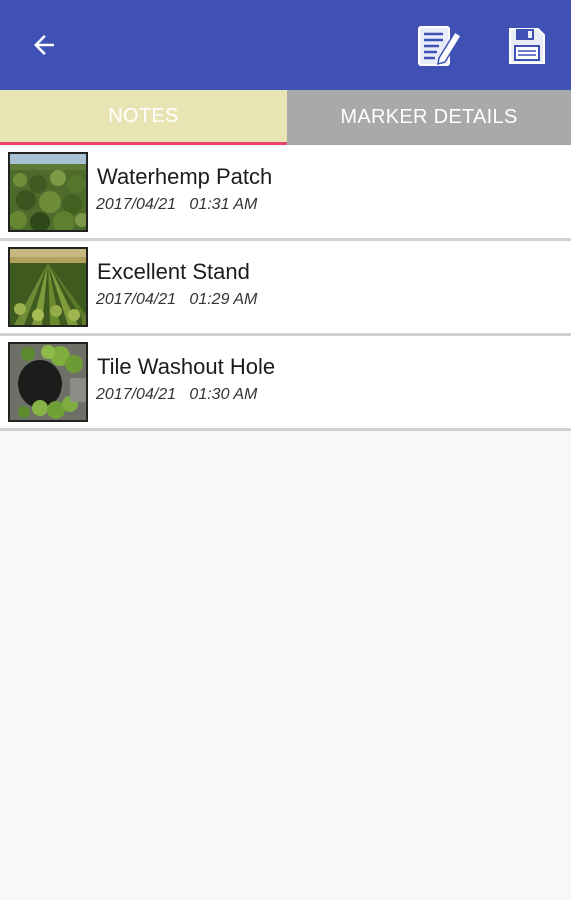  What do you see at coordinates (223, 204) in the screenshot?
I see `note-time: 01:31 AM` at bounding box center [223, 204].